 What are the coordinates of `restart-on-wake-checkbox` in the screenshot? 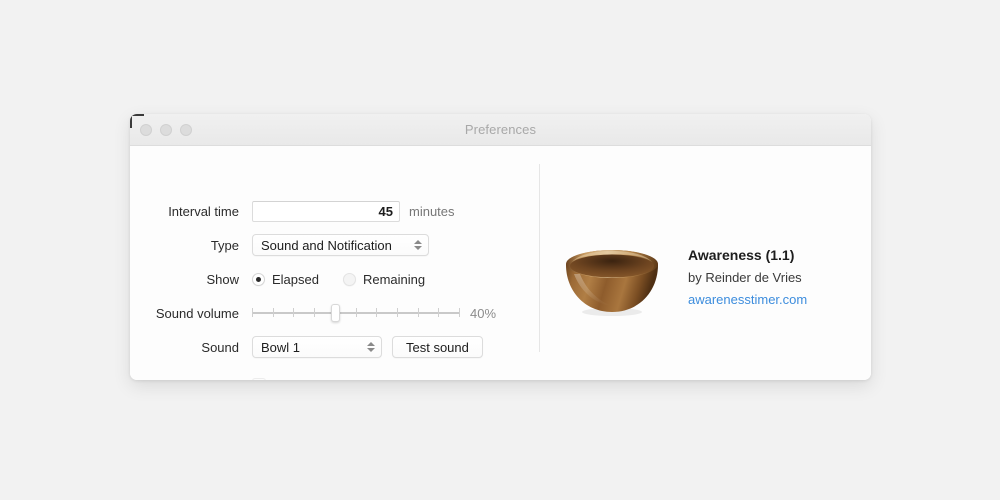 It's located at (259, 379).